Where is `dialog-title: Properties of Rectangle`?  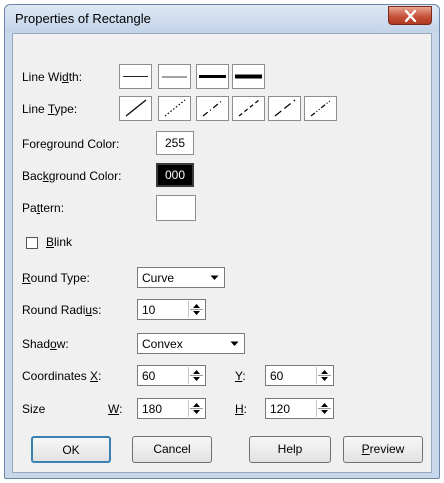
dialog-title: Properties of Rectangle is located at coordinates (83, 18).